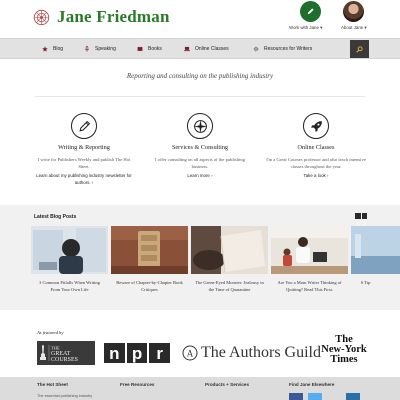 This screenshot has width=400, height=400. Describe the element at coordinates (58, 49) in the screenshot. I see `nav-item-label: Blog` at that location.